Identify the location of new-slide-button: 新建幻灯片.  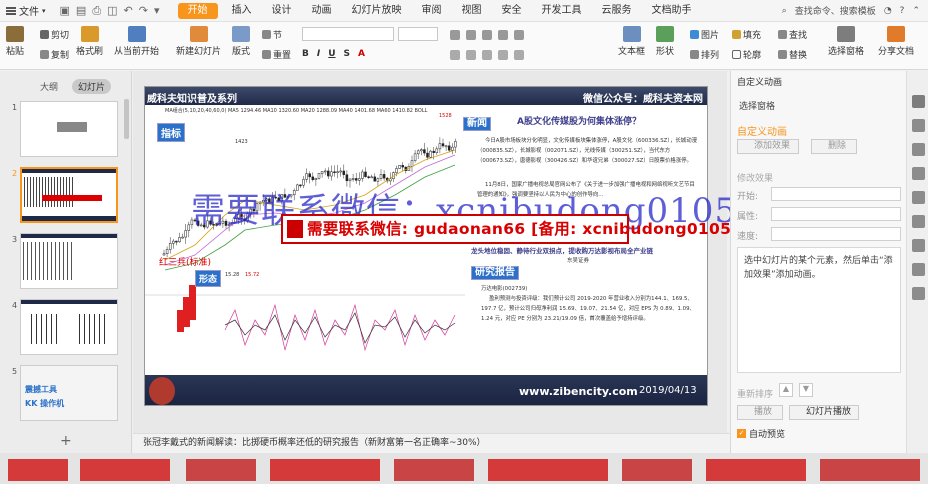
(198, 41).